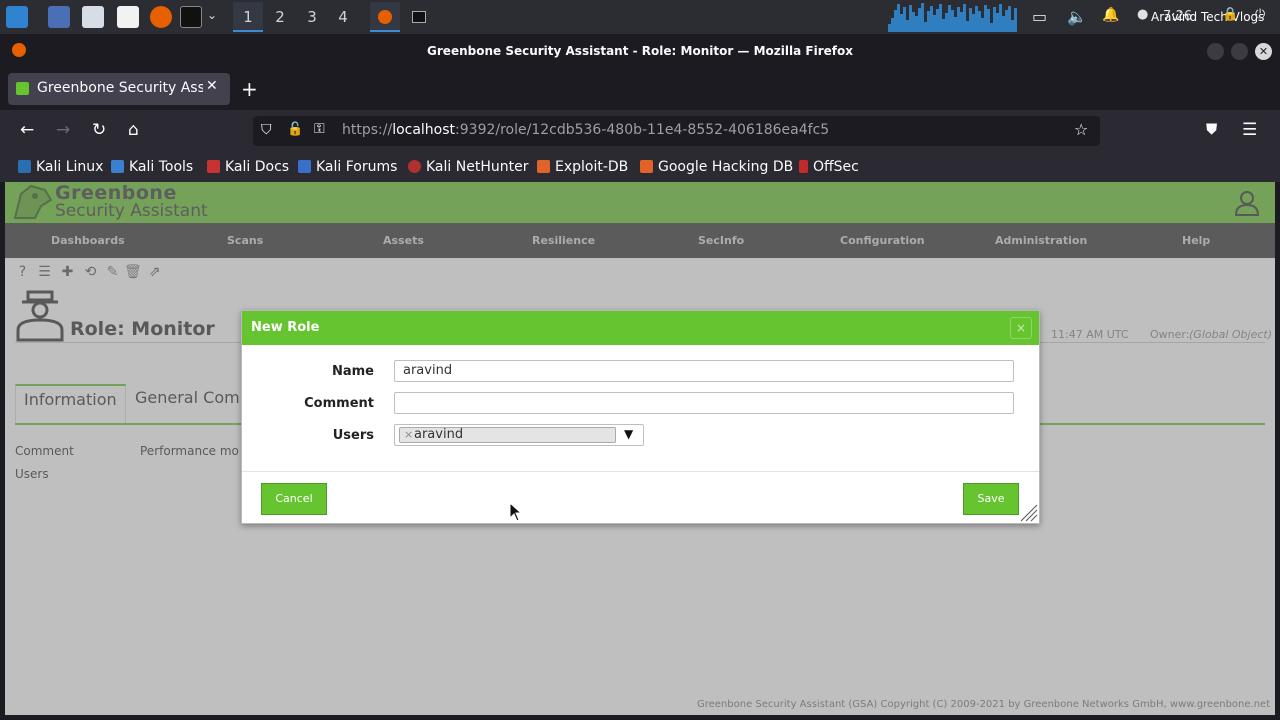 This screenshot has width=1280, height=720. I want to click on terminal-window-button, so click(419, 17).